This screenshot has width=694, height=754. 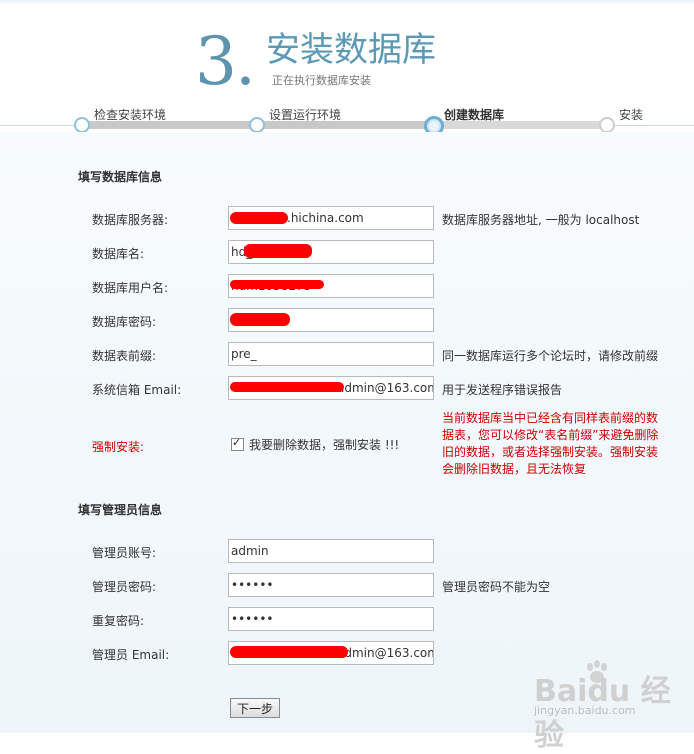 What do you see at coordinates (474, 115) in the screenshot?
I see `step-label-create-db: 创建数据库` at bounding box center [474, 115].